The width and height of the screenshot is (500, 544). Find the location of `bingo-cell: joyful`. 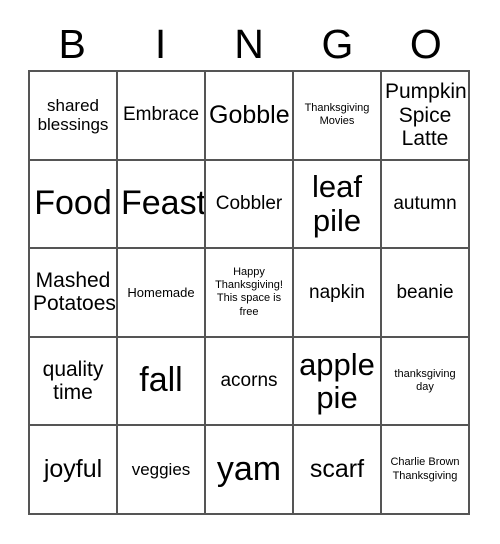

bingo-cell: joyful is located at coordinates (74, 470).